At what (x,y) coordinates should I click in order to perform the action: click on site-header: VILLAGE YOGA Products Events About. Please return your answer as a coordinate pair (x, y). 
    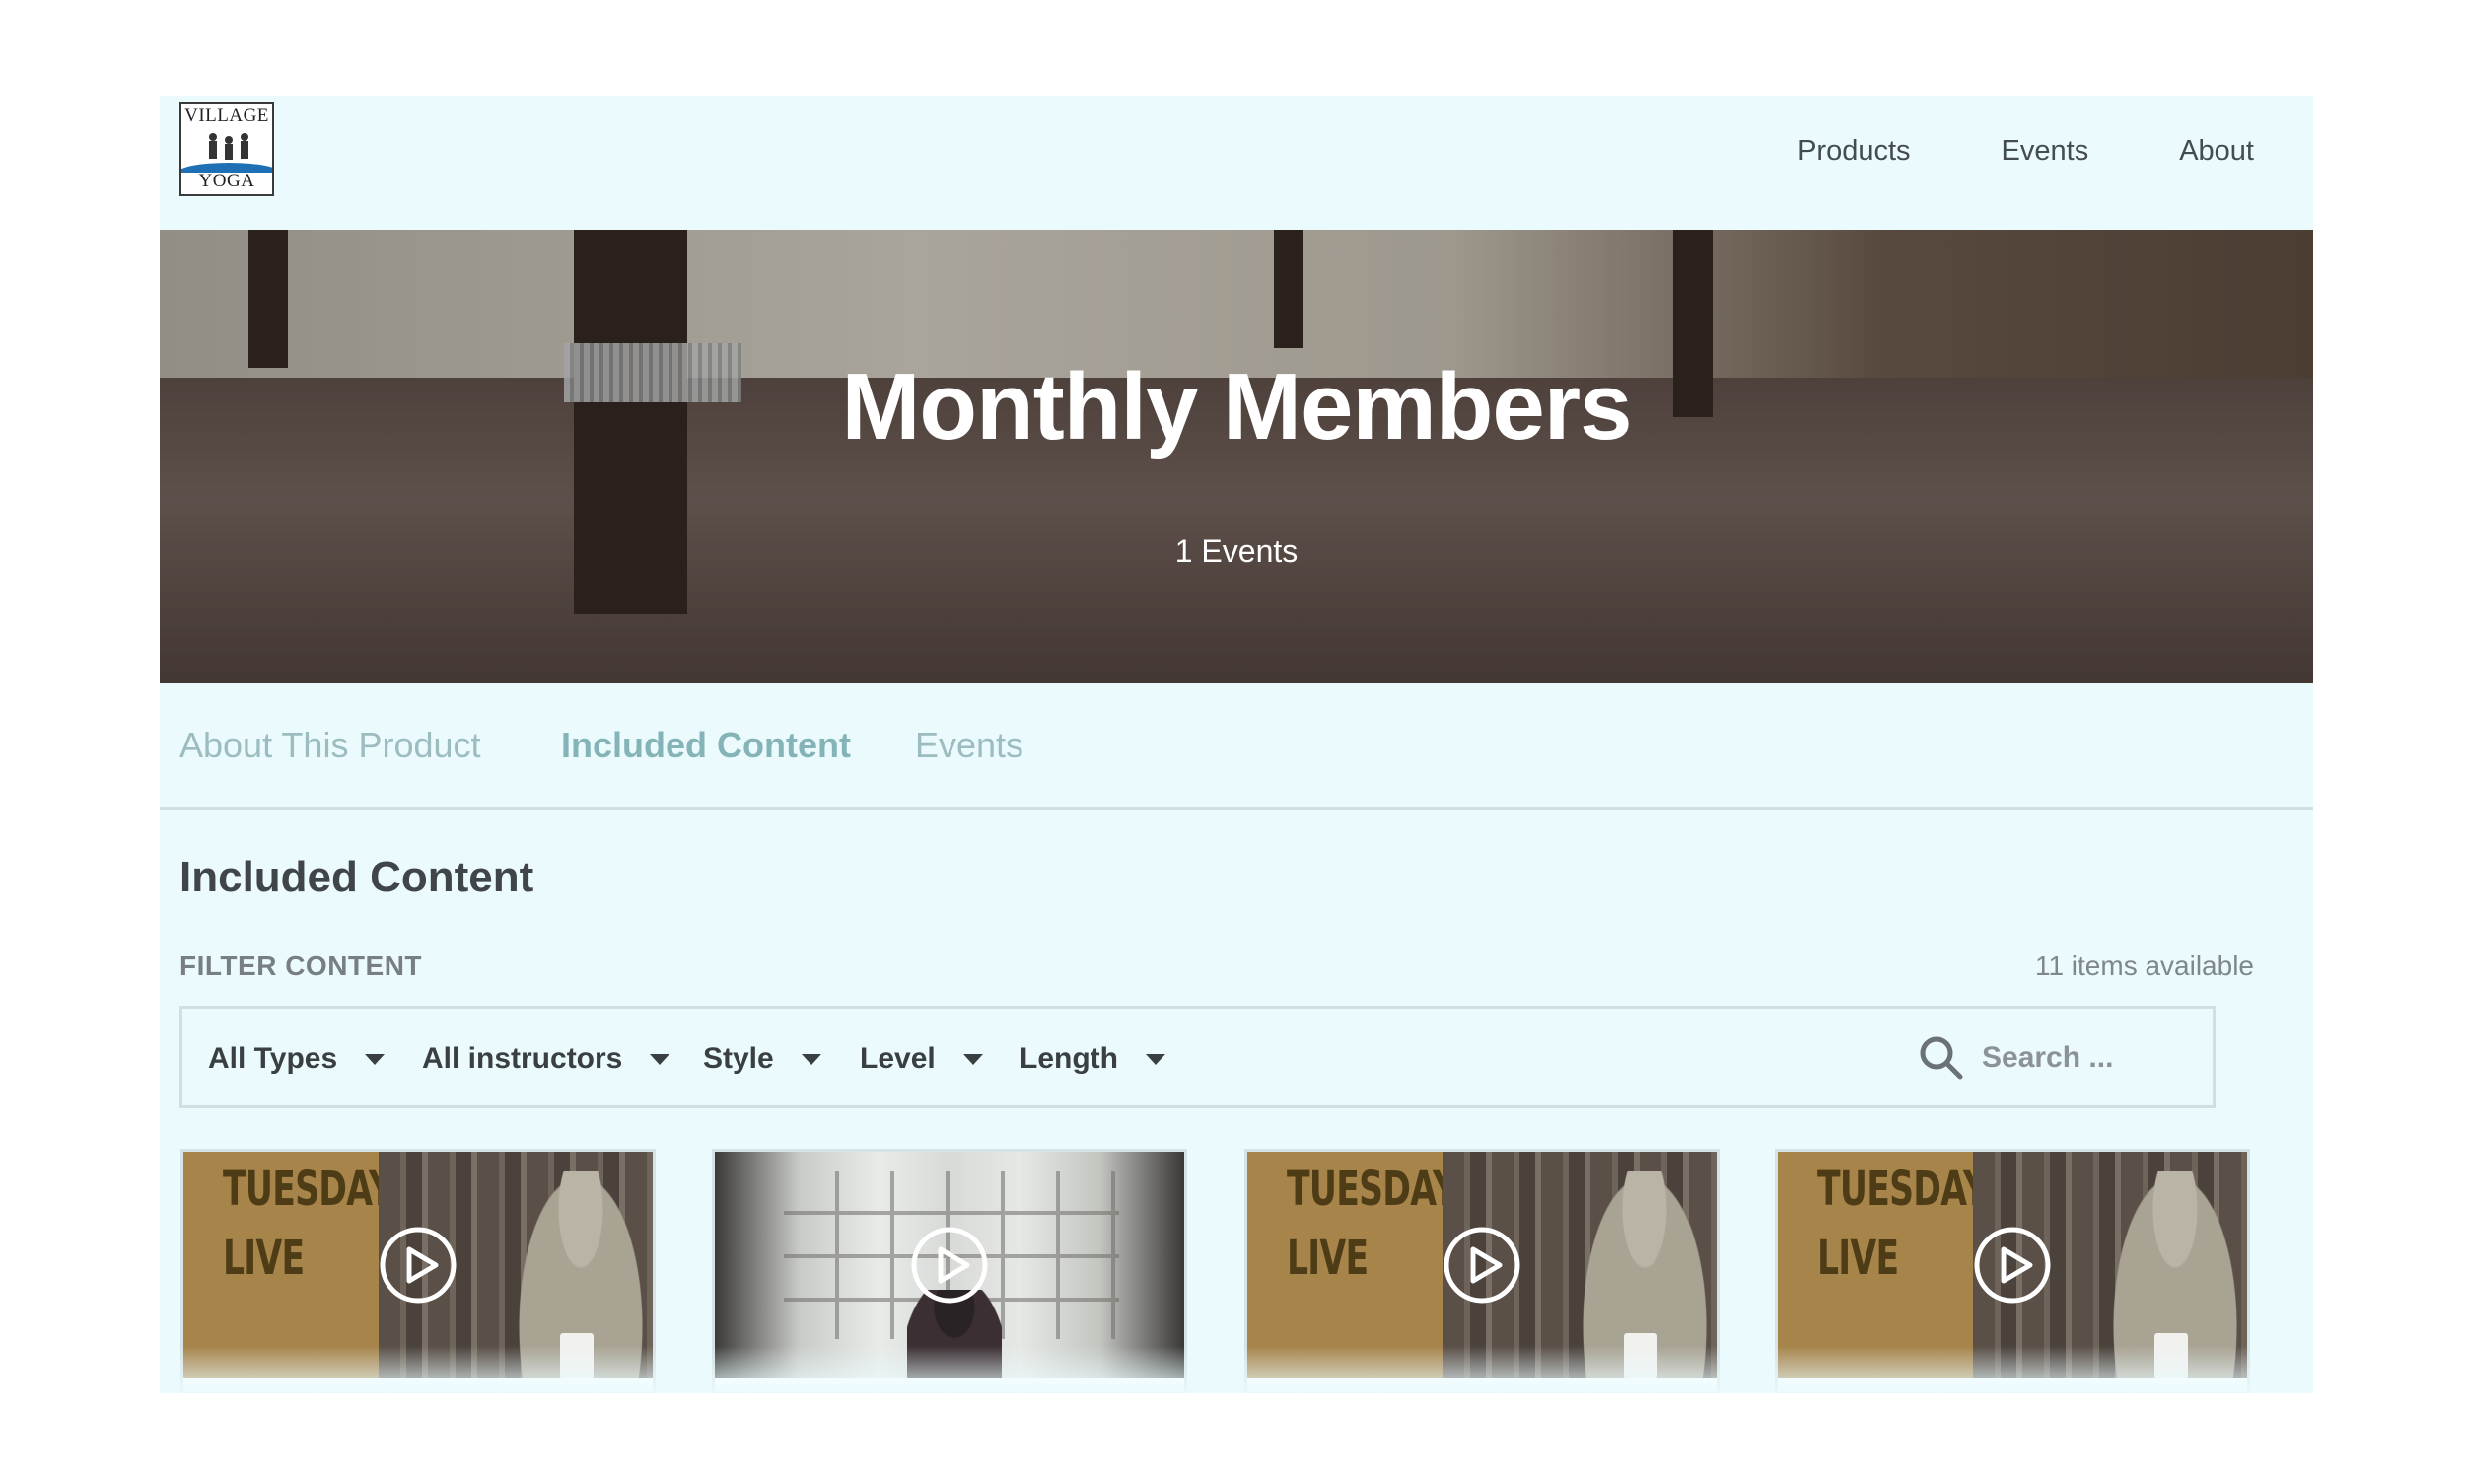
    Looking at the image, I should click on (1237, 163).